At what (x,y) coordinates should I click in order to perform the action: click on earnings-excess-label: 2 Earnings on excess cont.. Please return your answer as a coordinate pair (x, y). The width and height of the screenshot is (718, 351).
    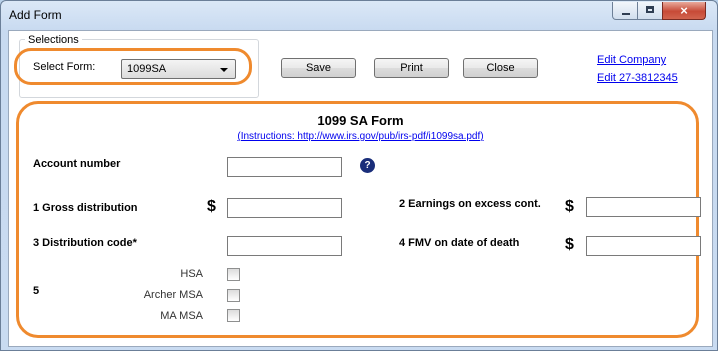
    Looking at the image, I should click on (470, 204).